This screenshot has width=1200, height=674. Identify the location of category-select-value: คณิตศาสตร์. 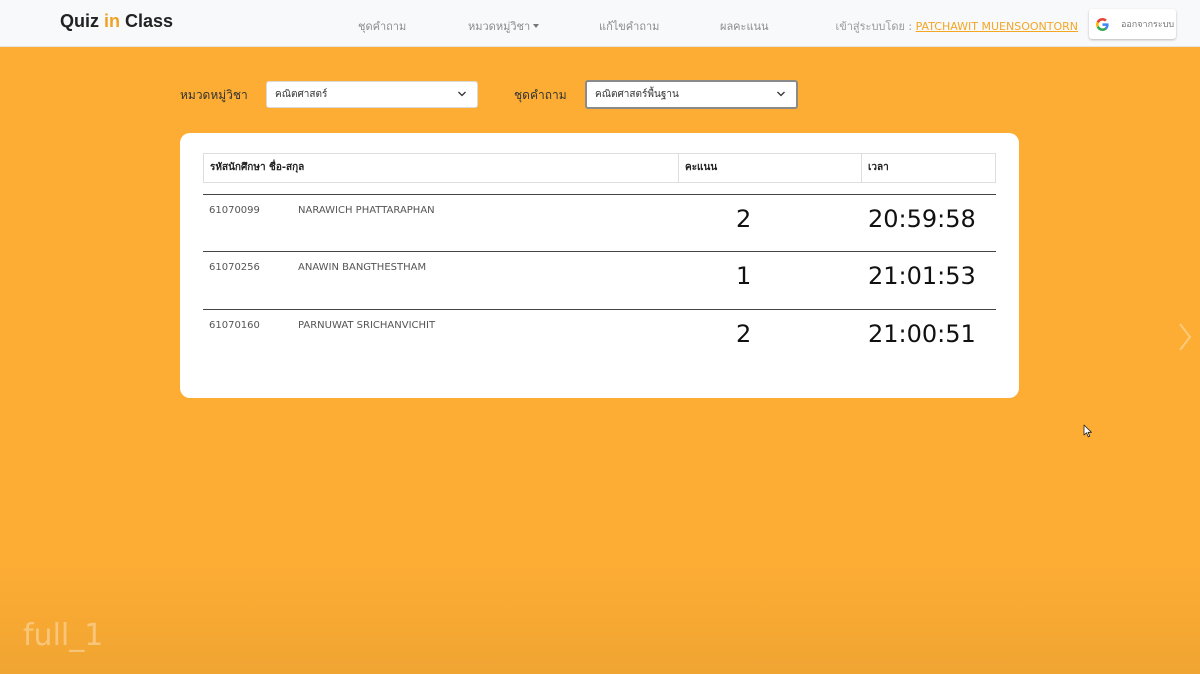
(301, 94).